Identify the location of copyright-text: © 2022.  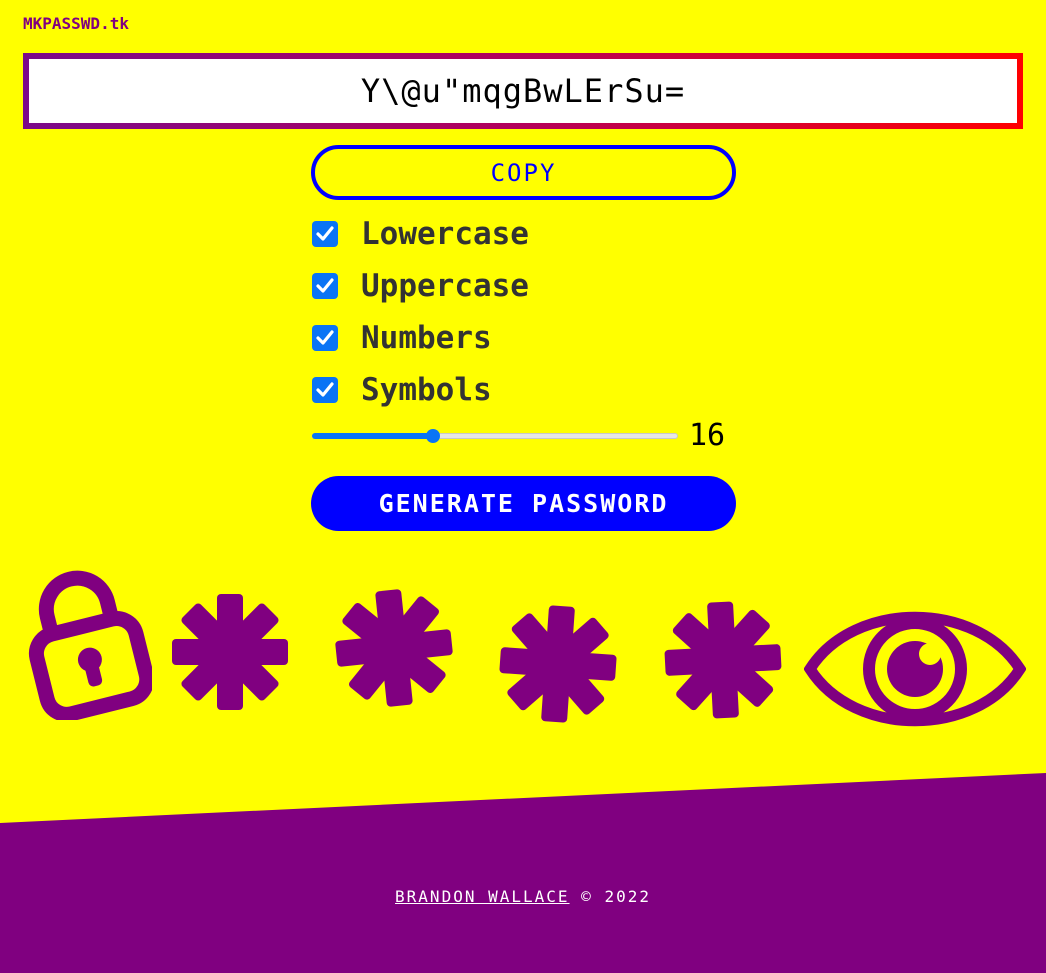
(616, 896).